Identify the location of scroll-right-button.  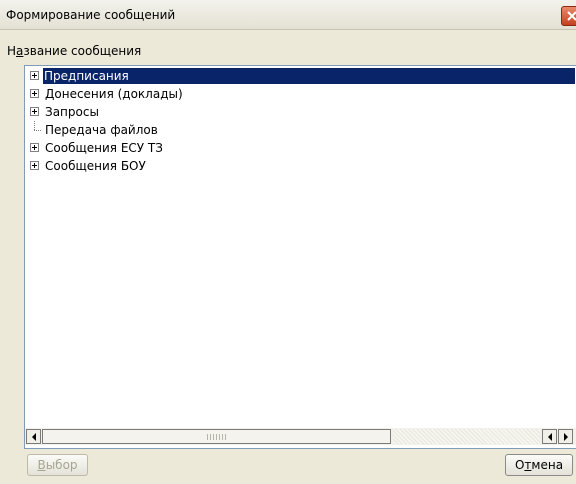
(565, 436).